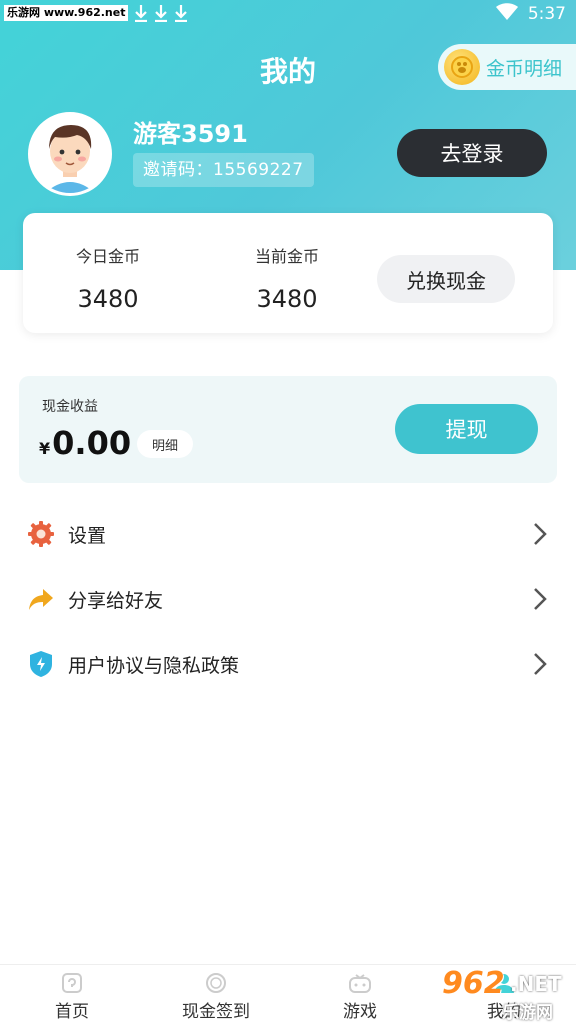 This screenshot has height=1024, width=576. I want to click on home-icon, so click(72, 983).